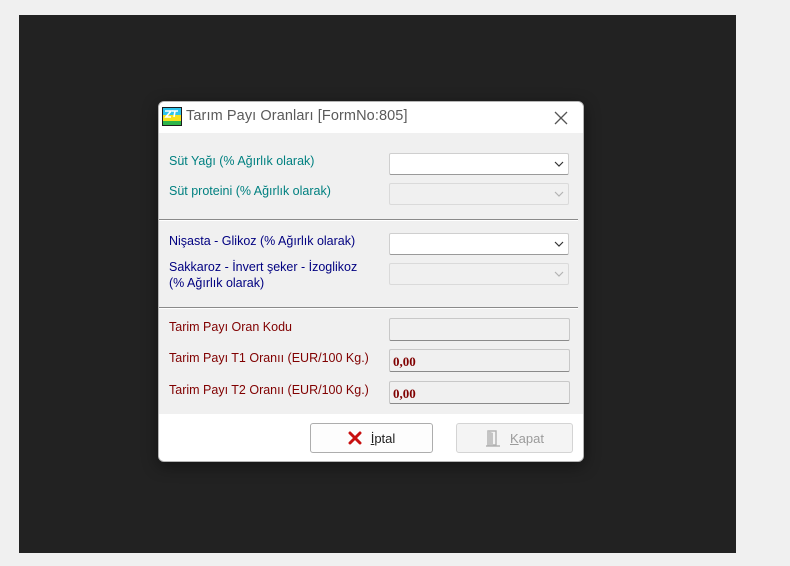 This screenshot has width=790, height=566. What do you see at coordinates (479, 244) in the screenshot?
I see `nisasta-glikoz-select` at bounding box center [479, 244].